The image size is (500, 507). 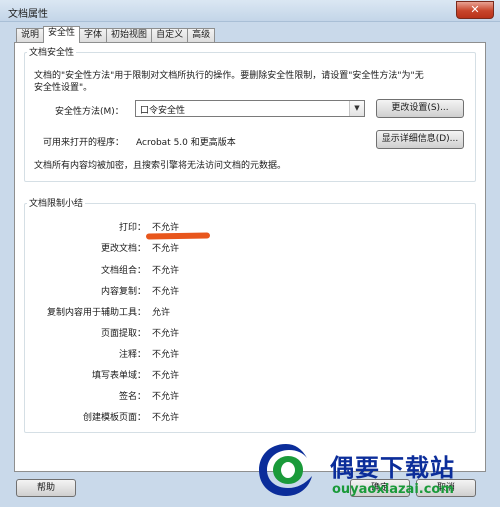 I want to click on summary-label-accessibility-copy: 复制内容用于辅助工具：, so click(x=96, y=313).